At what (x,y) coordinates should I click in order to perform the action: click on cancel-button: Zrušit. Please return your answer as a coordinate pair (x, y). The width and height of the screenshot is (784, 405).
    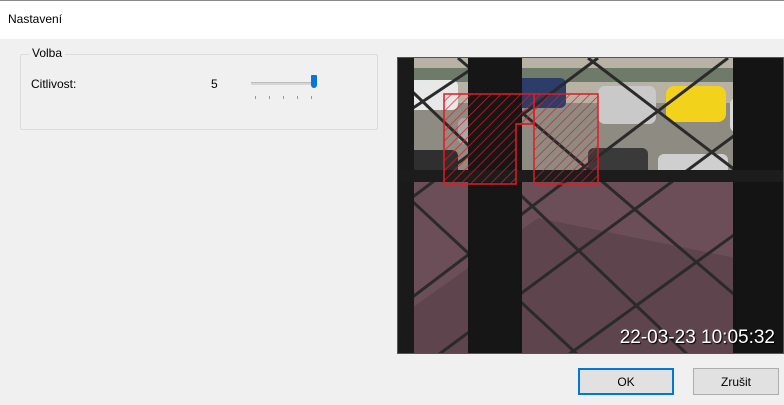
    Looking at the image, I should click on (736, 381).